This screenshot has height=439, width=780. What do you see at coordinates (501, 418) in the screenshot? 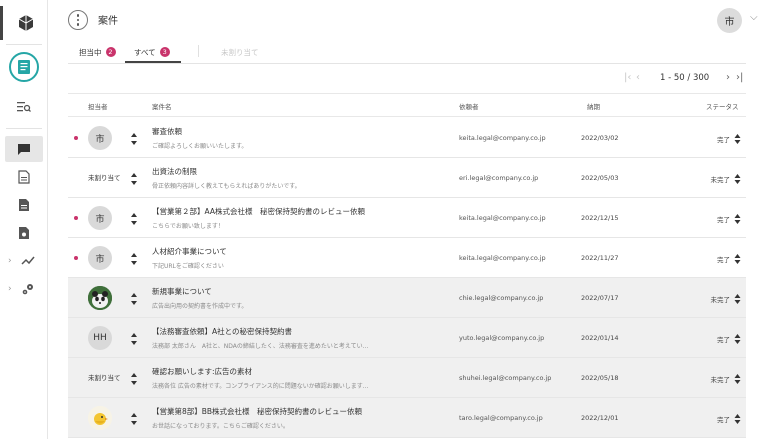
I see `requester-email: taro.legal@company.co.jp` at bounding box center [501, 418].